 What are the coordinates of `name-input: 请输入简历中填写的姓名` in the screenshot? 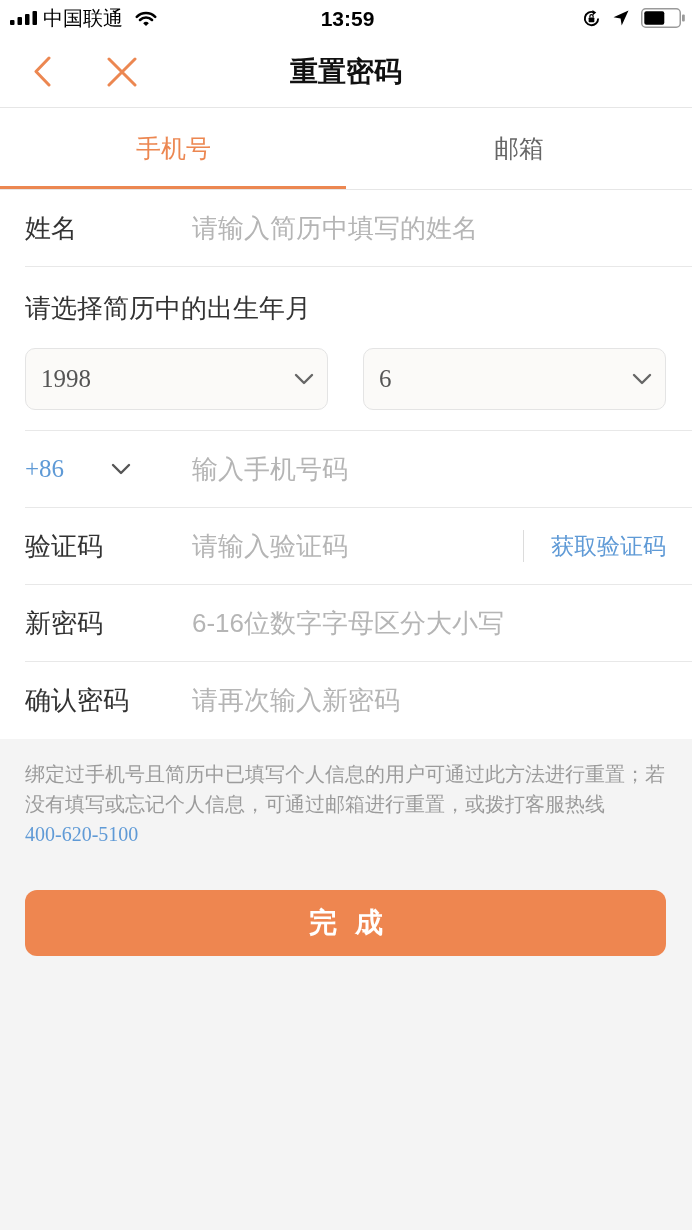 It's located at (429, 228).